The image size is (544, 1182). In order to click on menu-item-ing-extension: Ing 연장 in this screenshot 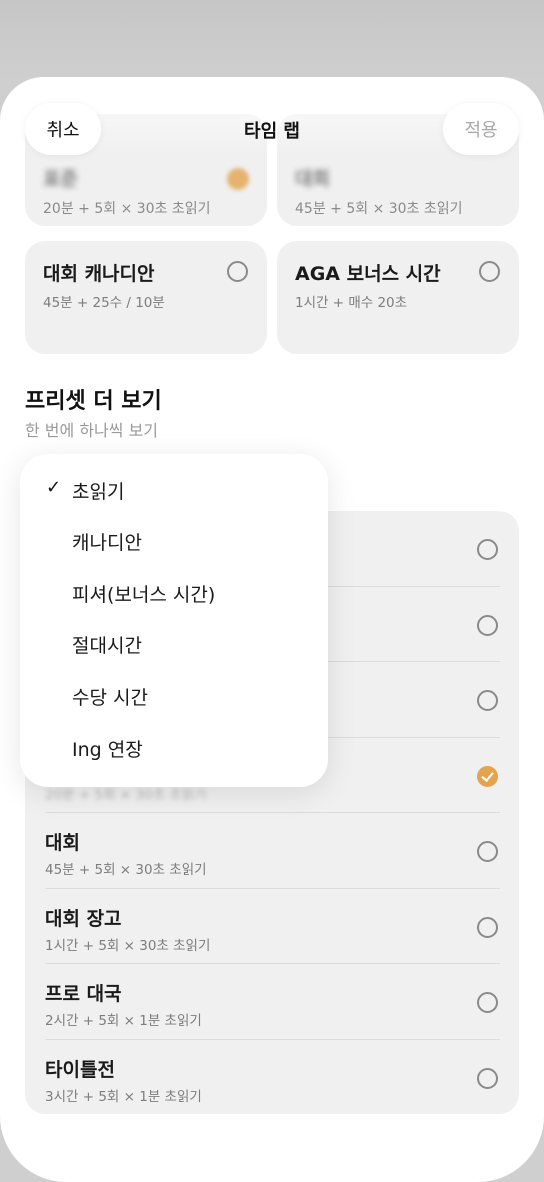, I will do `click(174, 747)`.